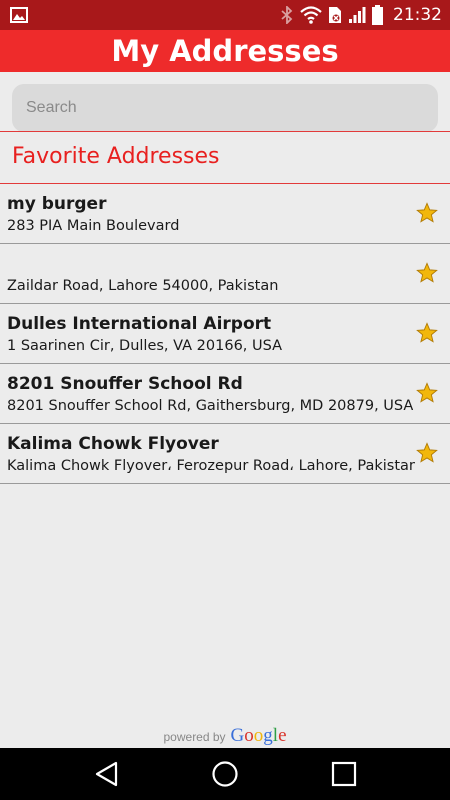 The image size is (450, 800). What do you see at coordinates (357, 15) in the screenshot?
I see `signal-icon` at bounding box center [357, 15].